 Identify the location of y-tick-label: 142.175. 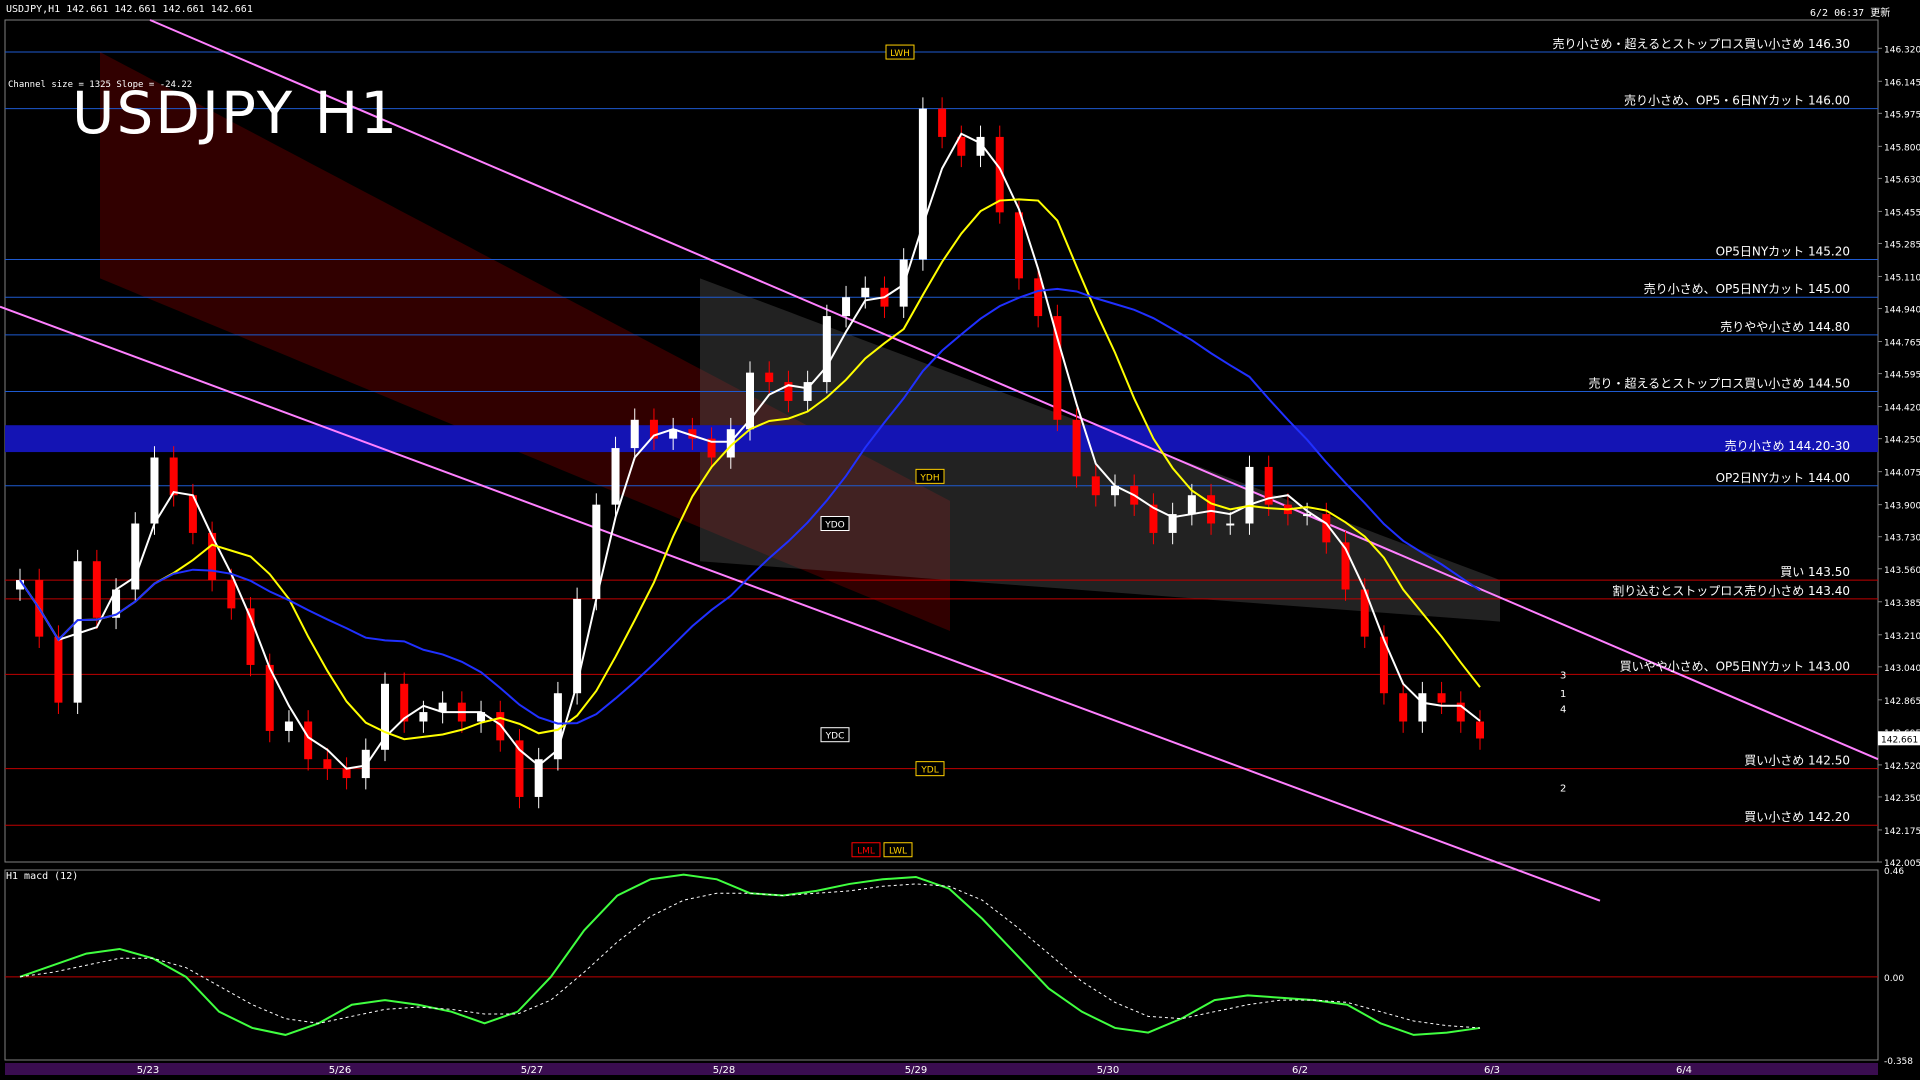
(1902, 832).